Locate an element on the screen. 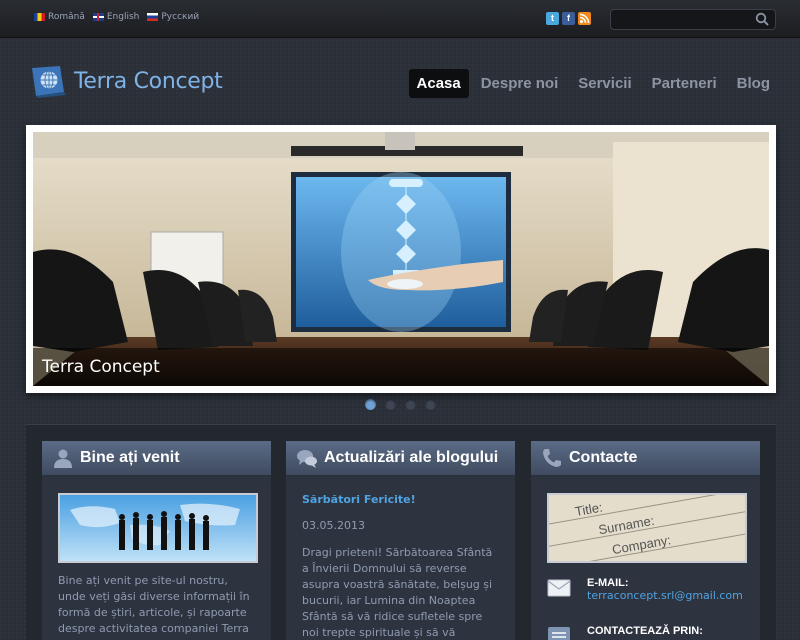 This screenshot has height=640, width=800. top-bar: Română English Русский t f is located at coordinates (400, 19).